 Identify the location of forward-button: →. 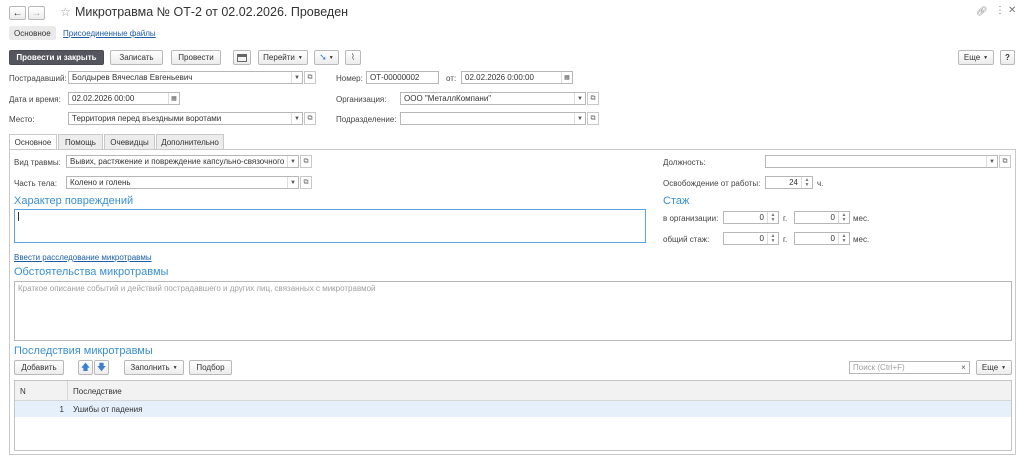
(36, 13).